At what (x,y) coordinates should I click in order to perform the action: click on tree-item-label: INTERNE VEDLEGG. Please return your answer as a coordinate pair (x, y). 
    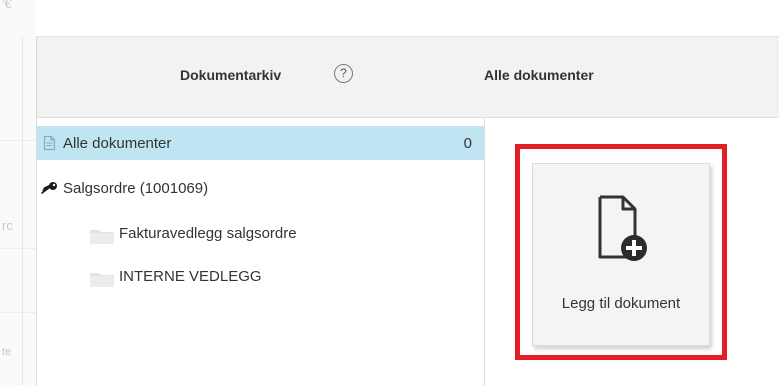
    Looking at the image, I should click on (190, 276).